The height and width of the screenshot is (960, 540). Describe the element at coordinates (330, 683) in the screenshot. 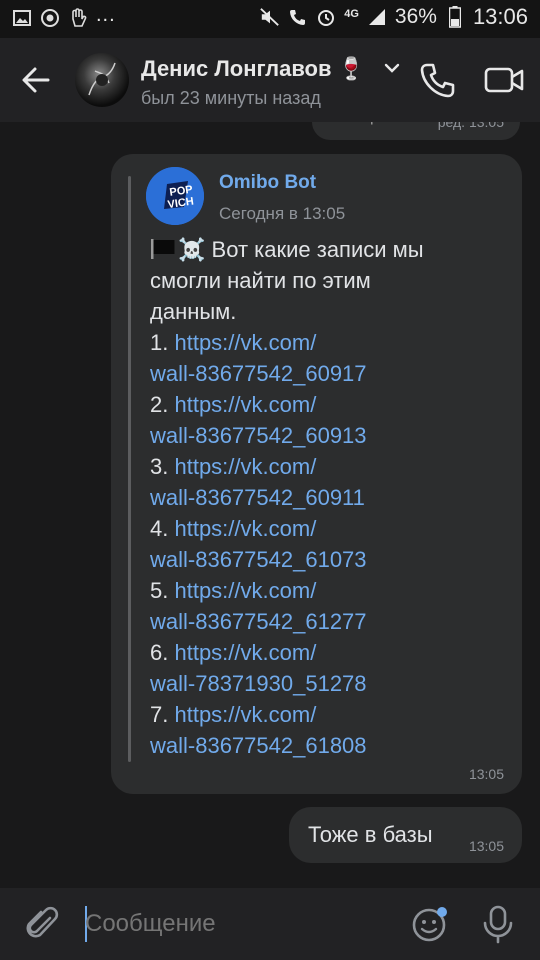

I see `link-url-part2: wall-78371930_51278` at that location.